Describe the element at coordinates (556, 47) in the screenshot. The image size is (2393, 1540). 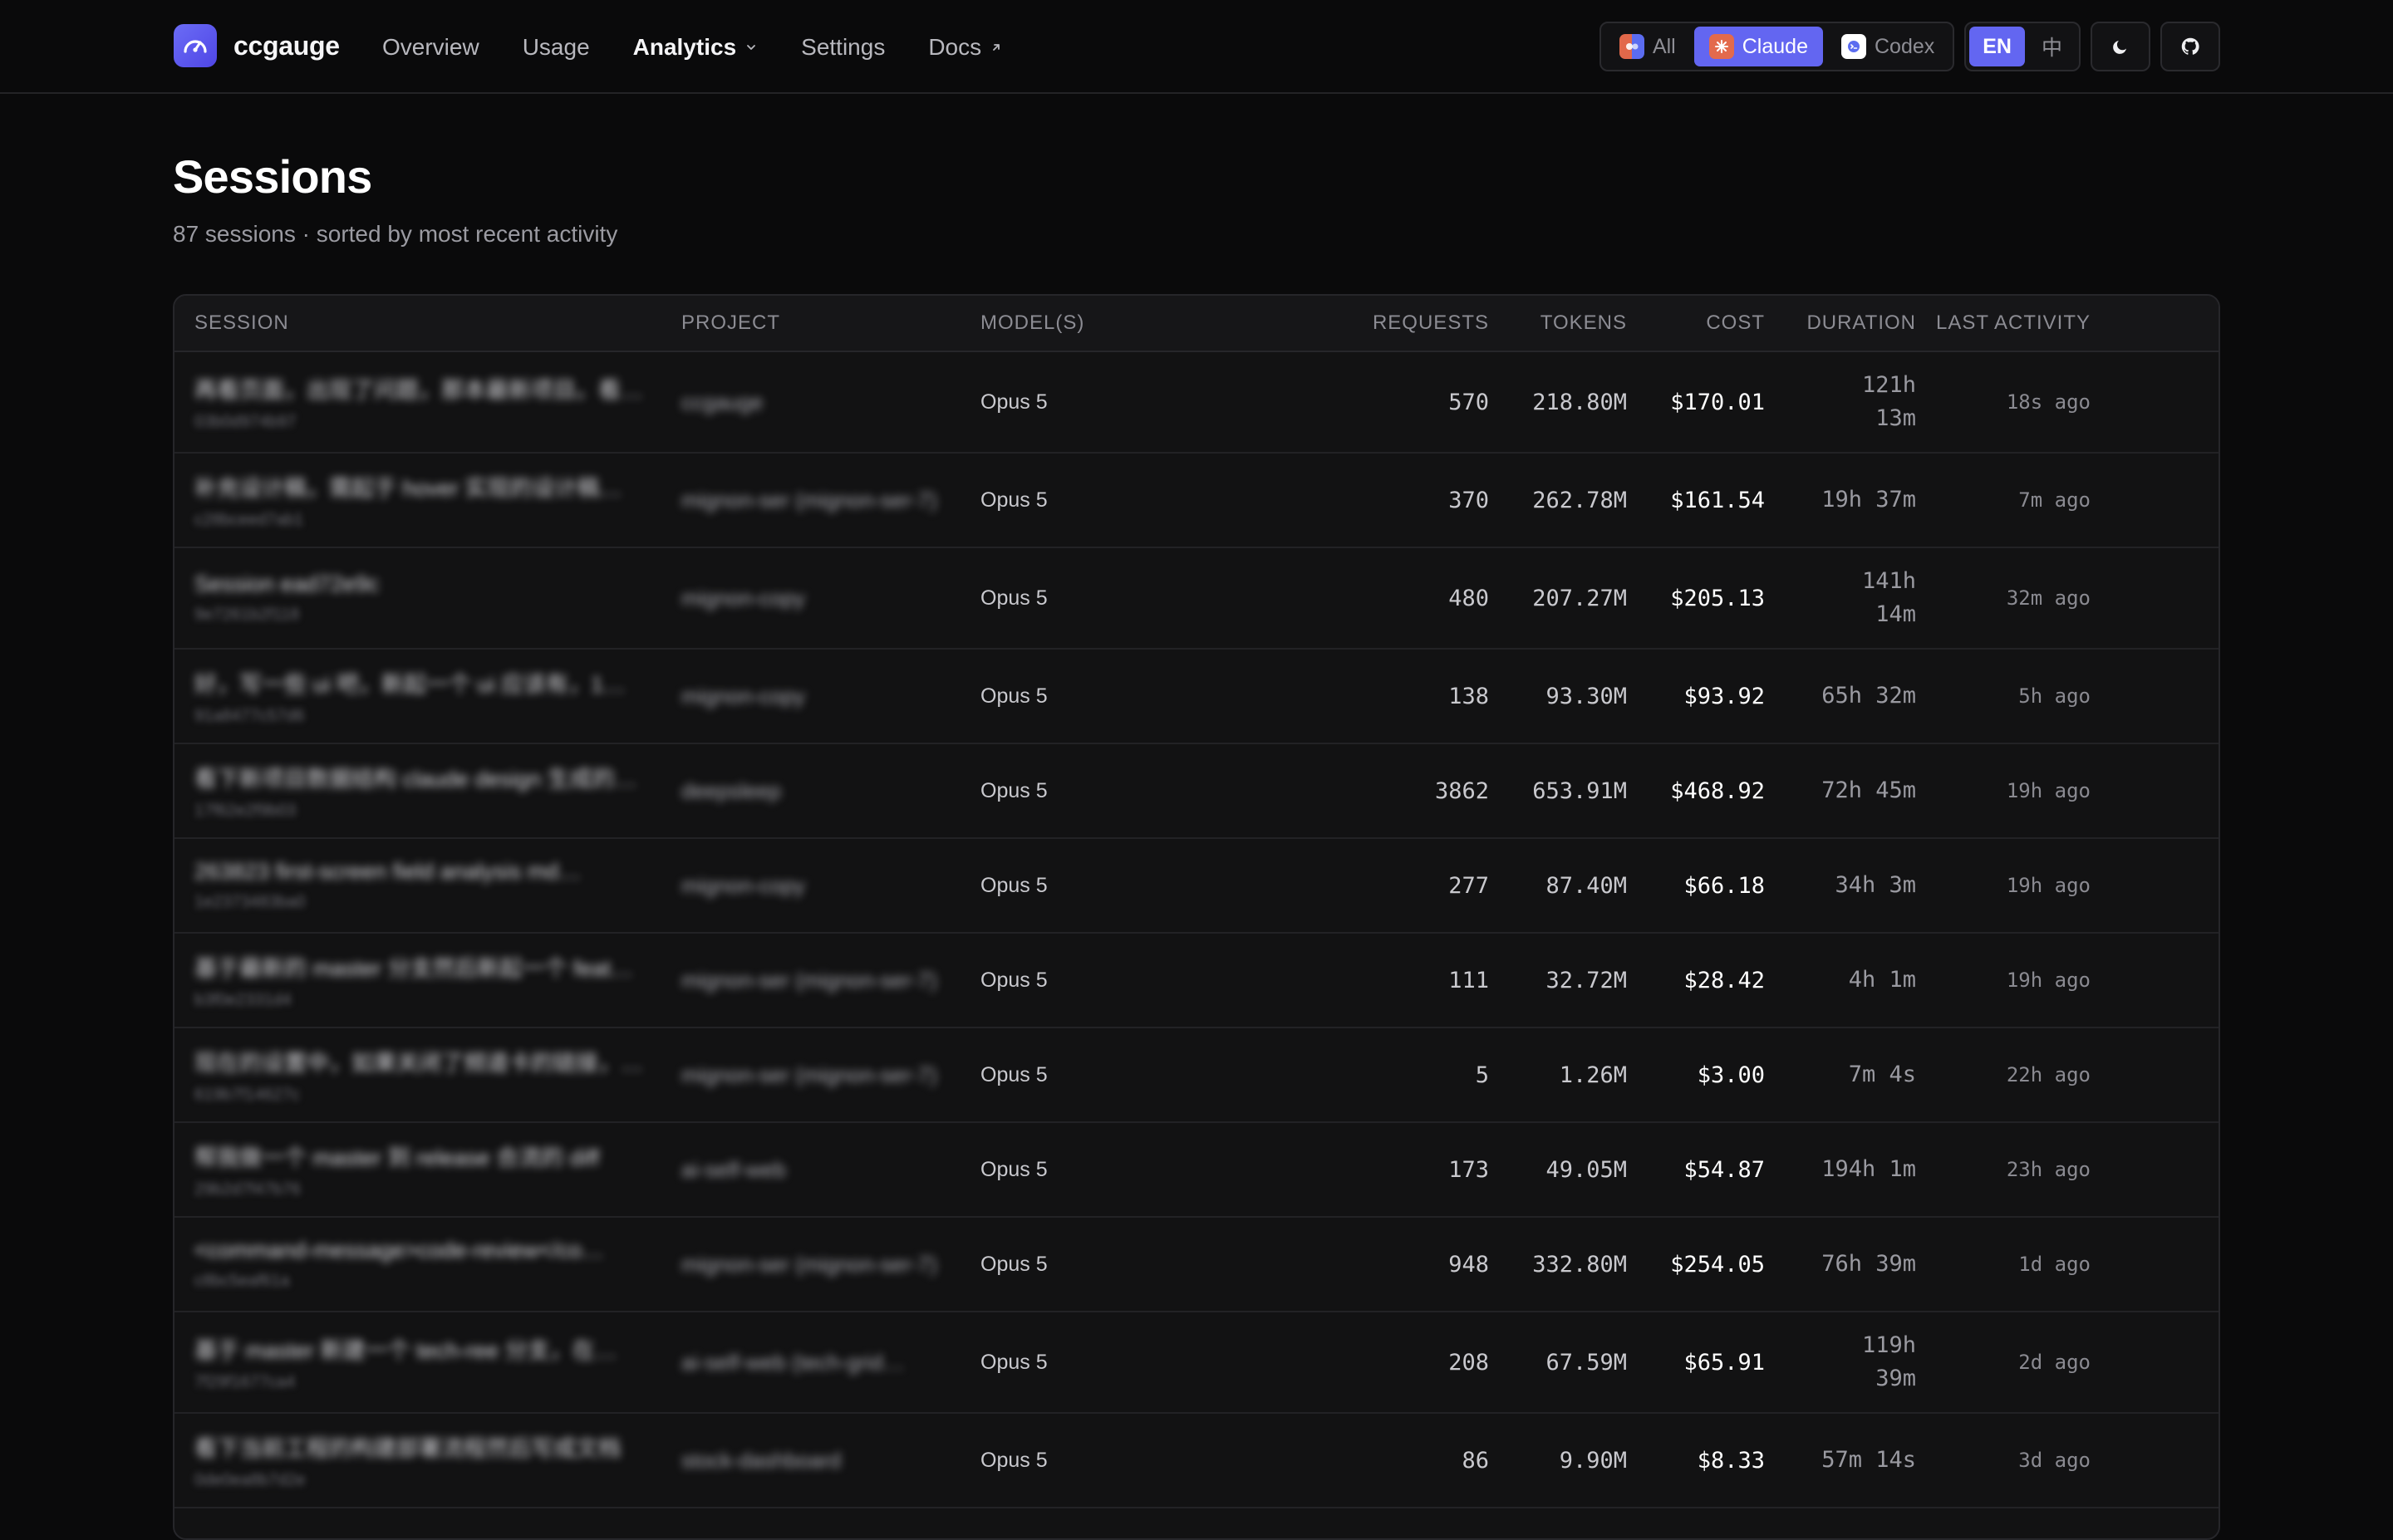
I see `nav-usage: Usage` at that location.